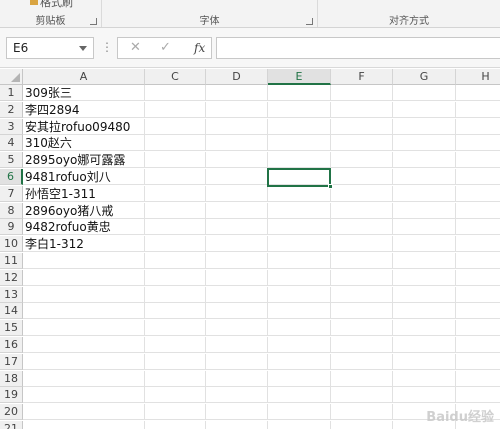 This screenshot has width=500, height=429. Describe the element at coordinates (362, 227) in the screenshot. I see `cell-f9` at that location.